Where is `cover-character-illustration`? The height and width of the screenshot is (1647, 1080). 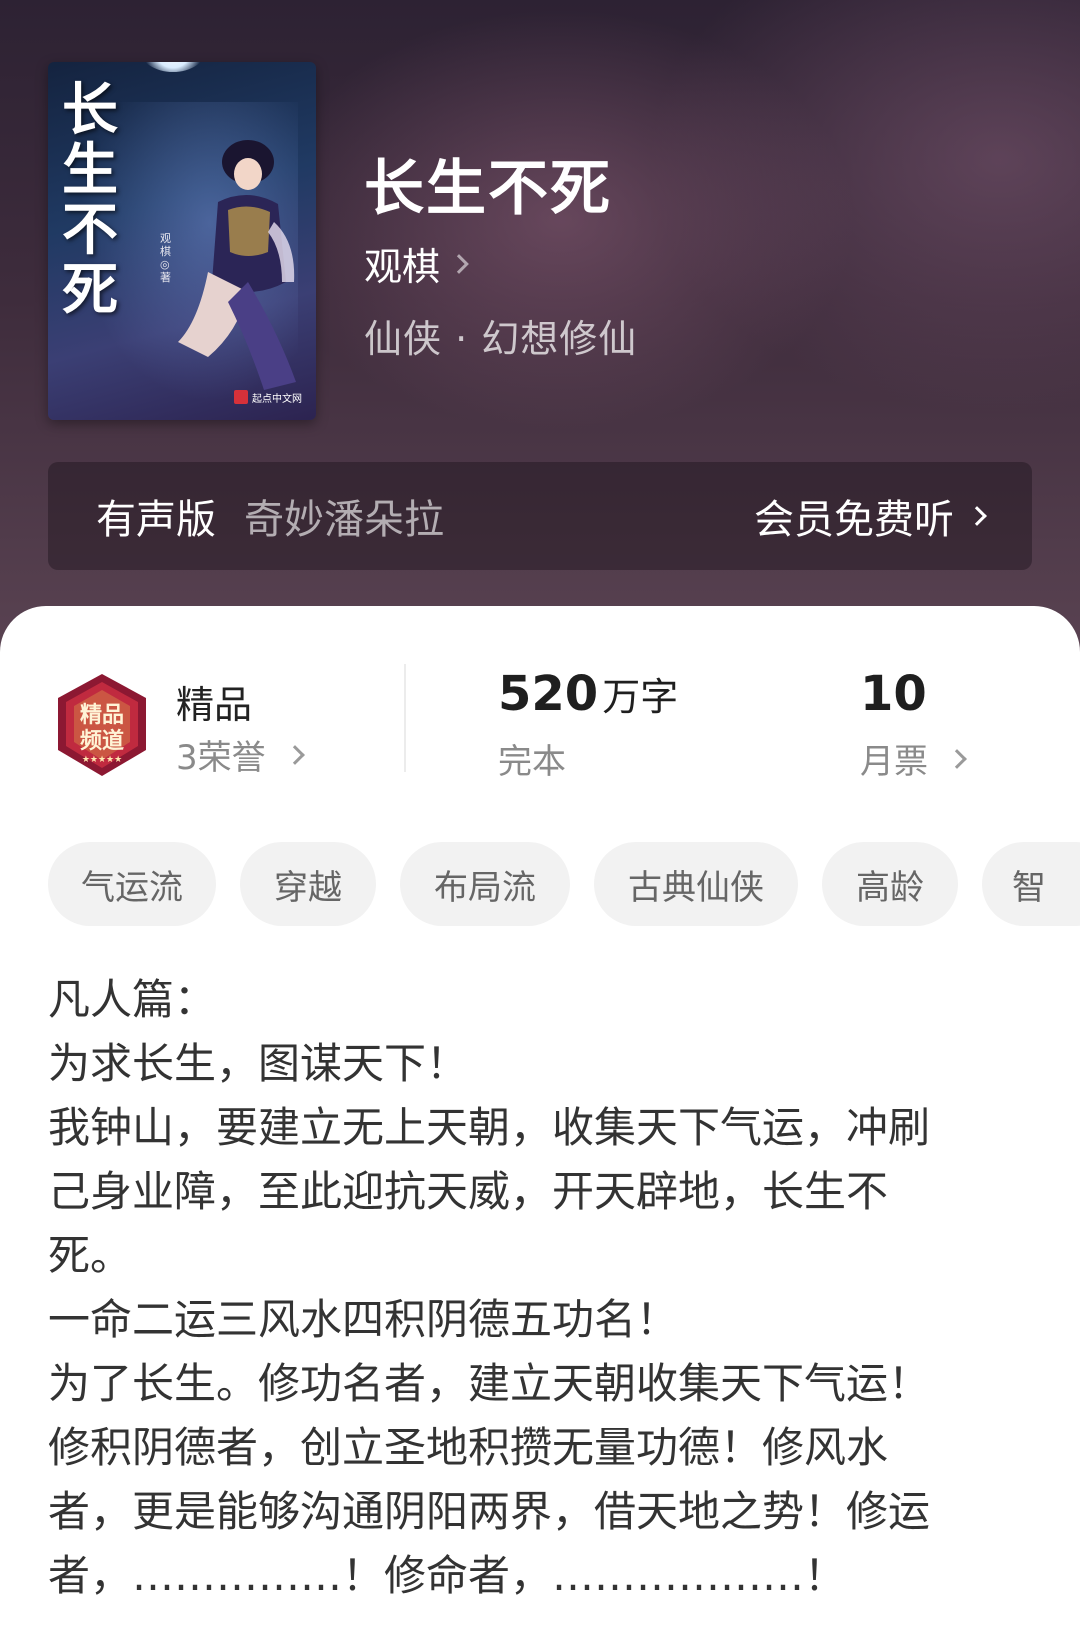
cover-character-illustration is located at coordinates (237, 265).